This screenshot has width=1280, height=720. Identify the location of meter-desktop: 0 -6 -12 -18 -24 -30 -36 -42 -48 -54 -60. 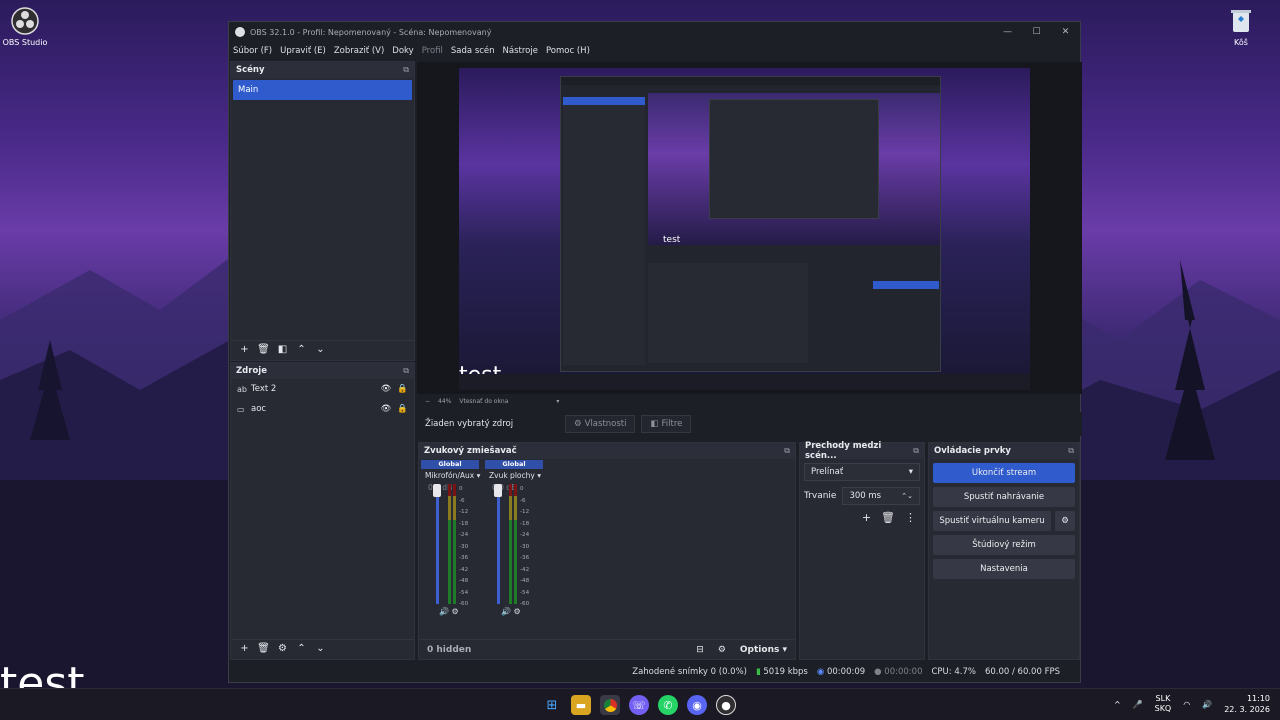
(511, 545).